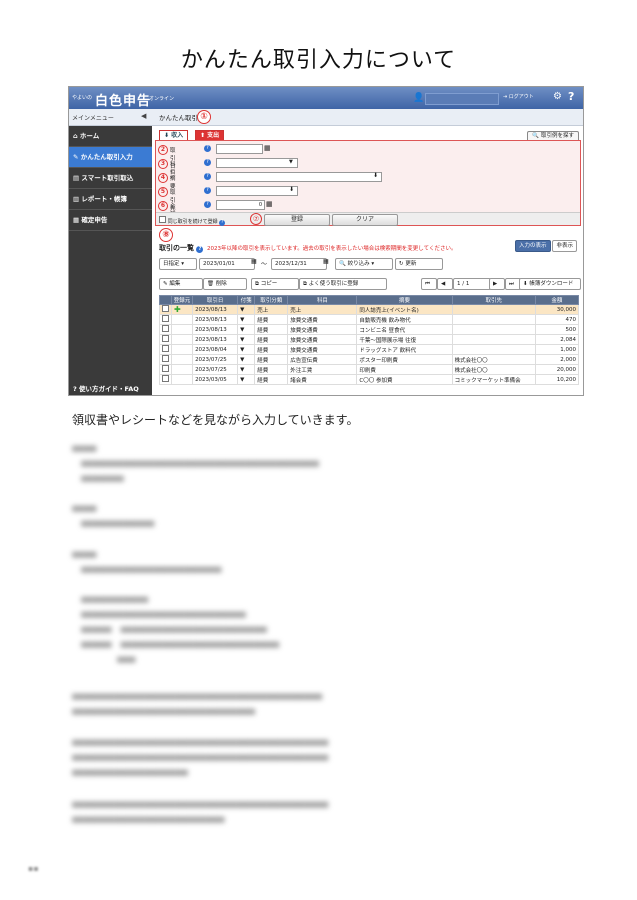 The height and width of the screenshot is (900, 637). What do you see at coordinates (533, 246) in the screenshot?
I see `view-input-button: 入力の表示` at bounding box center [533, 246].